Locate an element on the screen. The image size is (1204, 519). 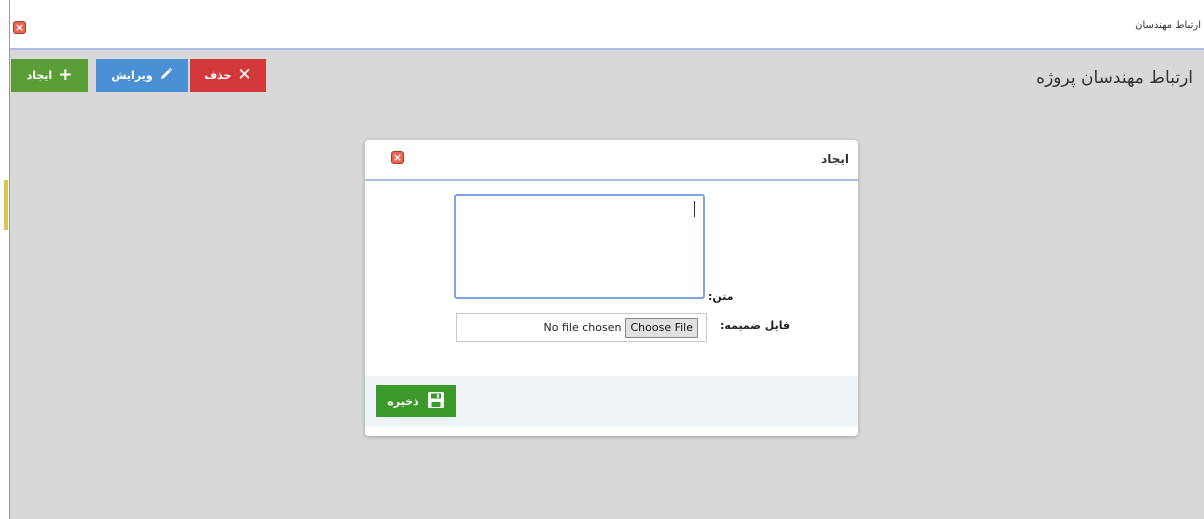
edit-button-label: ویرایش is located at coordinates (132, 75).